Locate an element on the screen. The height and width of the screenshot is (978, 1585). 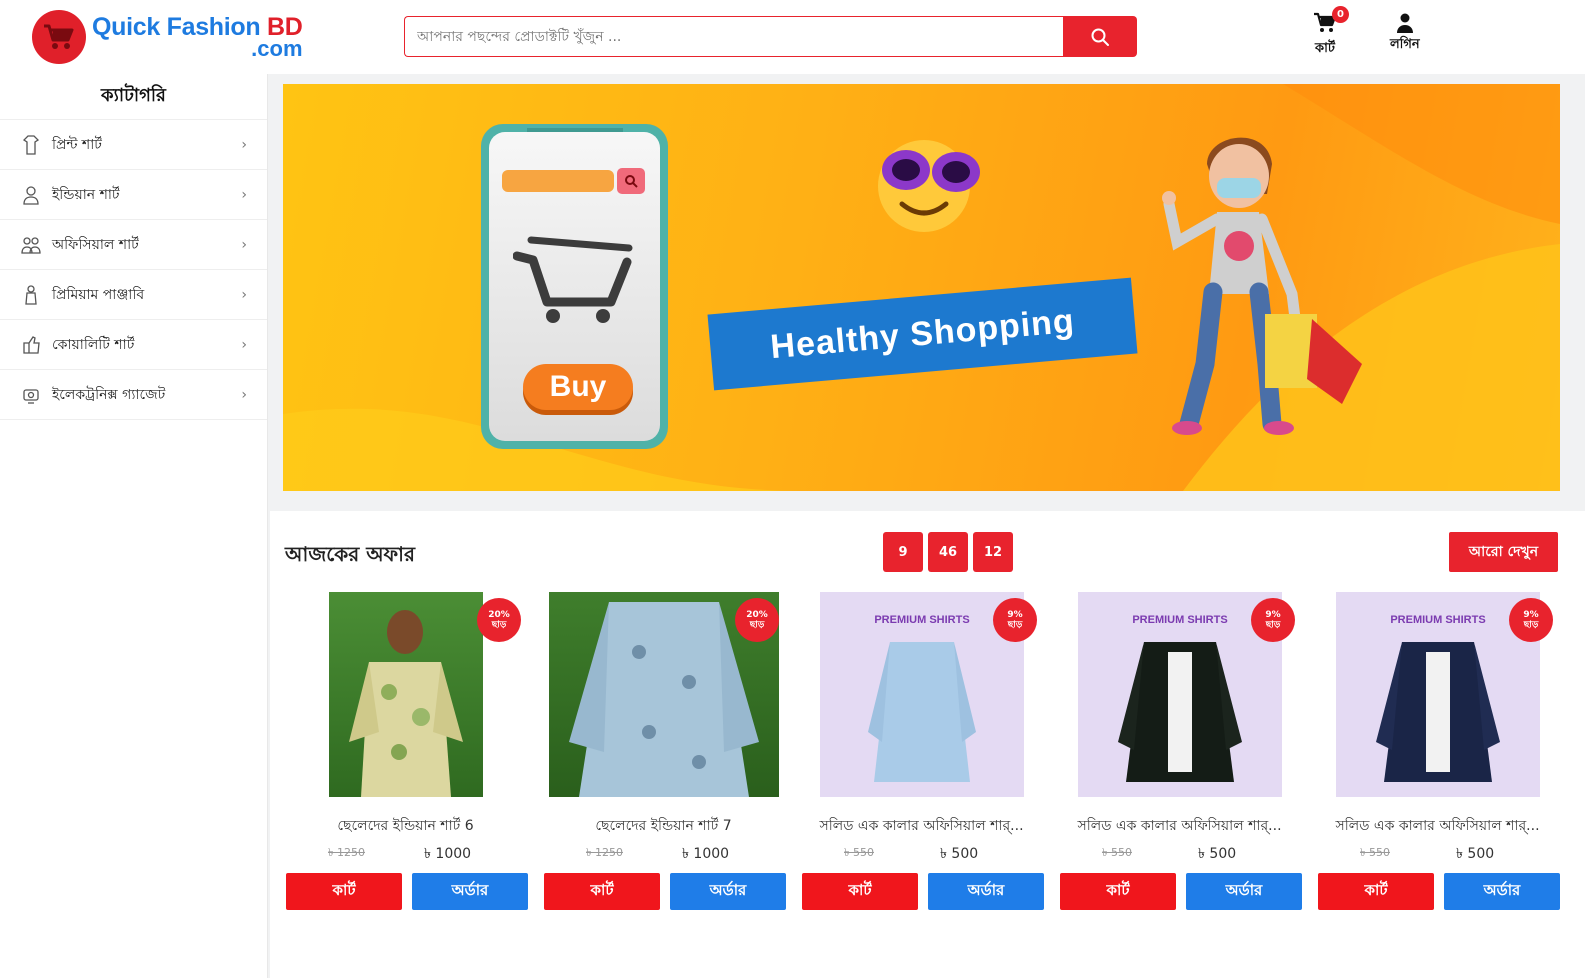
cart-count-badge: 0 is located at coordinates (1340, 14).